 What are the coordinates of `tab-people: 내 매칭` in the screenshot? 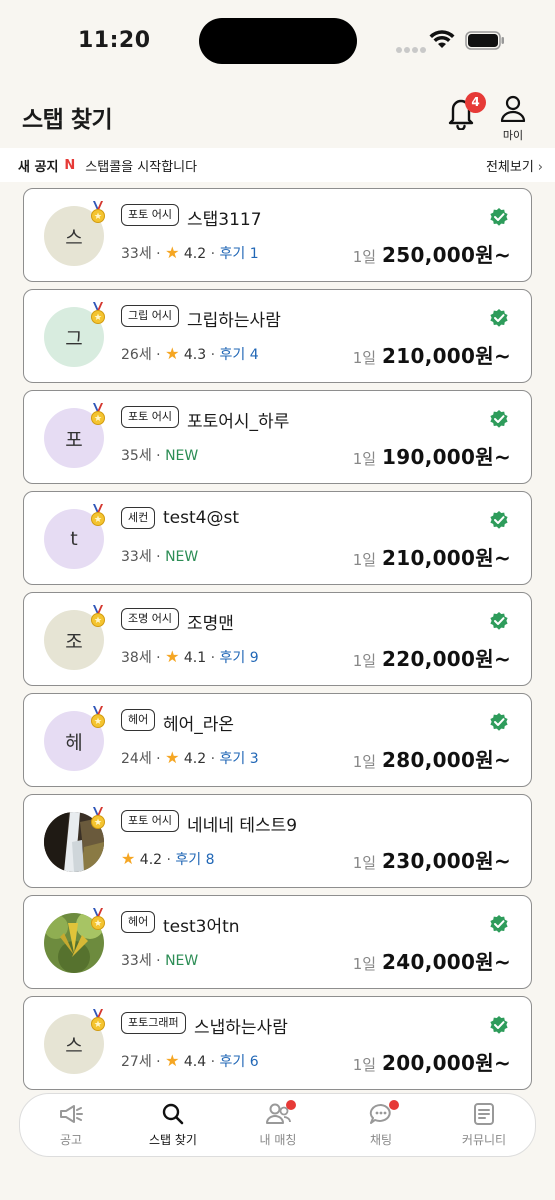 It's located at (278, 1124).